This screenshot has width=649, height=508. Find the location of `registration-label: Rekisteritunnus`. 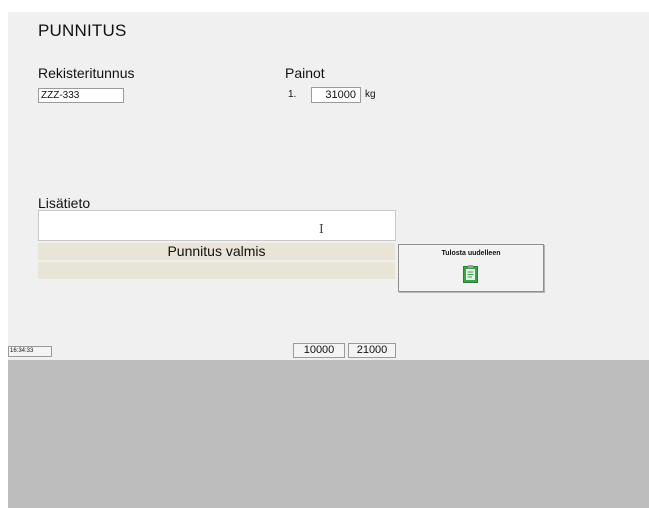

registration-label: Rekisteritunnus is located at coordinates (86, 73).